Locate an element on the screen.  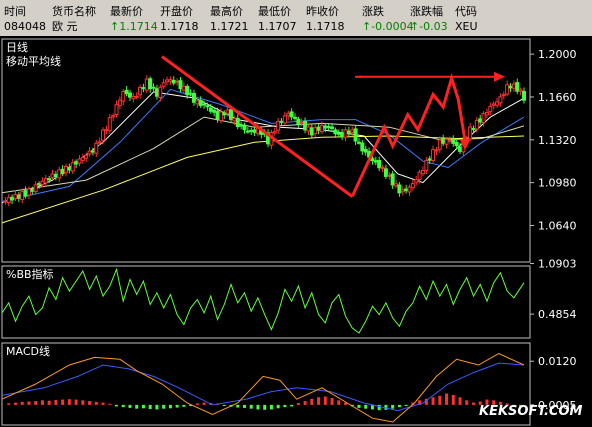
price-ytick-label-4: 1.0640 is located at coordinates (557, 225).